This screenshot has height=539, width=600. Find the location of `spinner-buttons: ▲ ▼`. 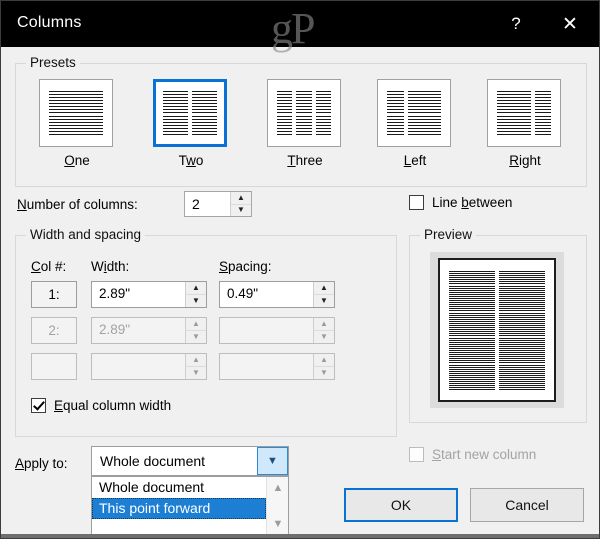

spinner-buttons: ▲ ▼ is located at coordinates (195, 294).